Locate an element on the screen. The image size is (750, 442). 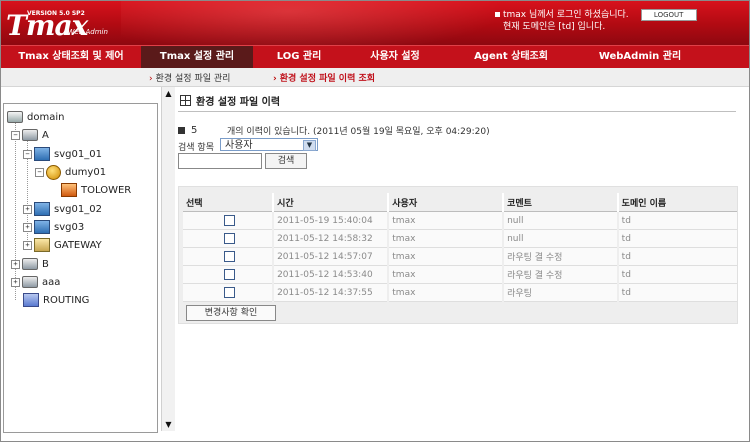
grid-icon is located at coordinates (185, 100).